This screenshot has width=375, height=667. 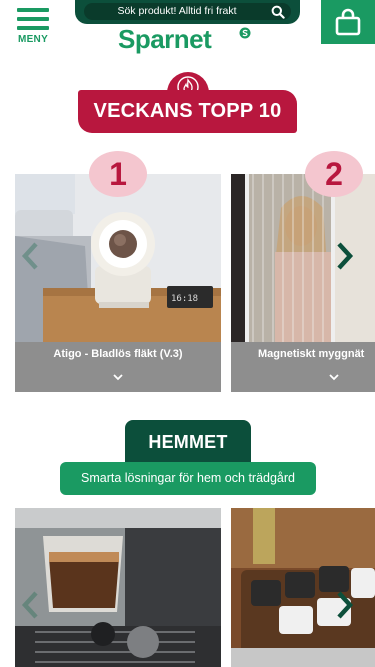 I want to click on product-name: Atigo - Bladlös fläkt (V.3), so click(x=118, y=354).